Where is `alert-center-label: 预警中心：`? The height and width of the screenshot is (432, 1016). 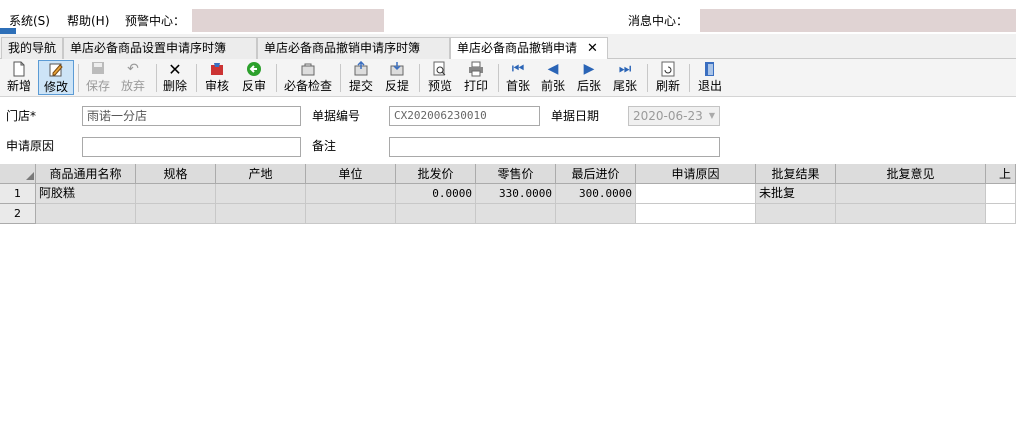 alert-center-label: 预警中心： is located at coordinates (155, 21).